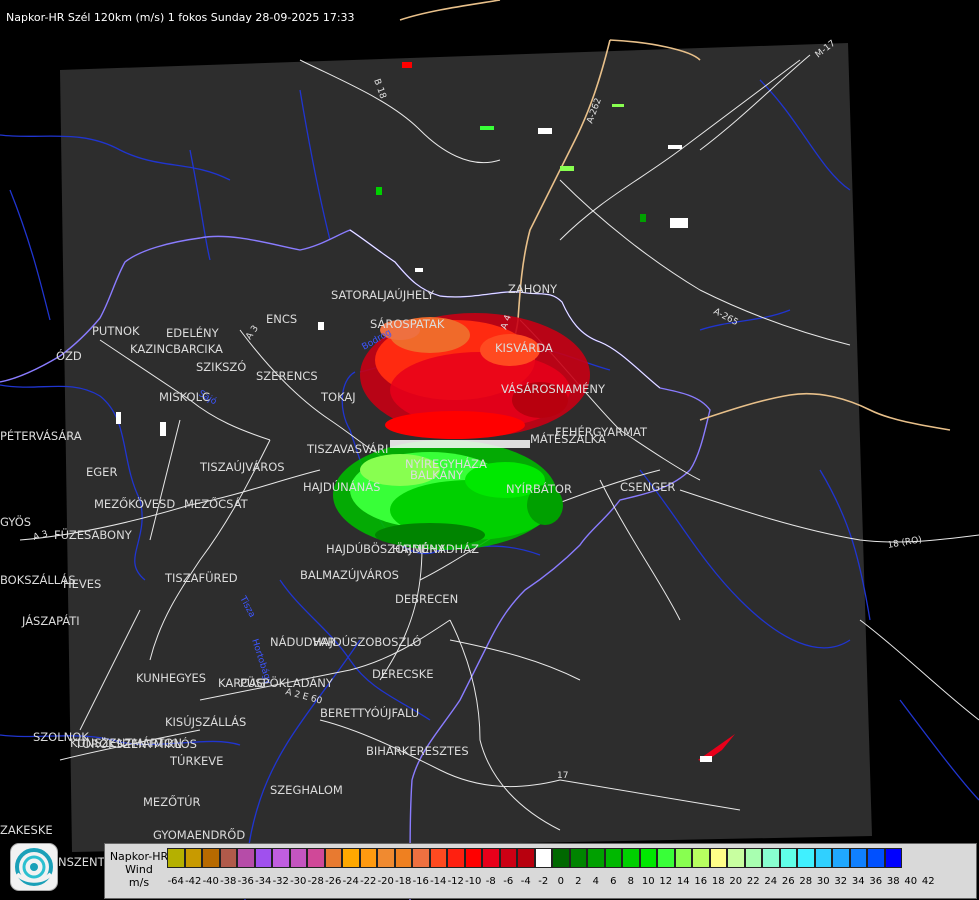 Image resolution: width=979 pixels, height=900 pixels. I want to click on place-label: CSENGER, so click(647, 487).